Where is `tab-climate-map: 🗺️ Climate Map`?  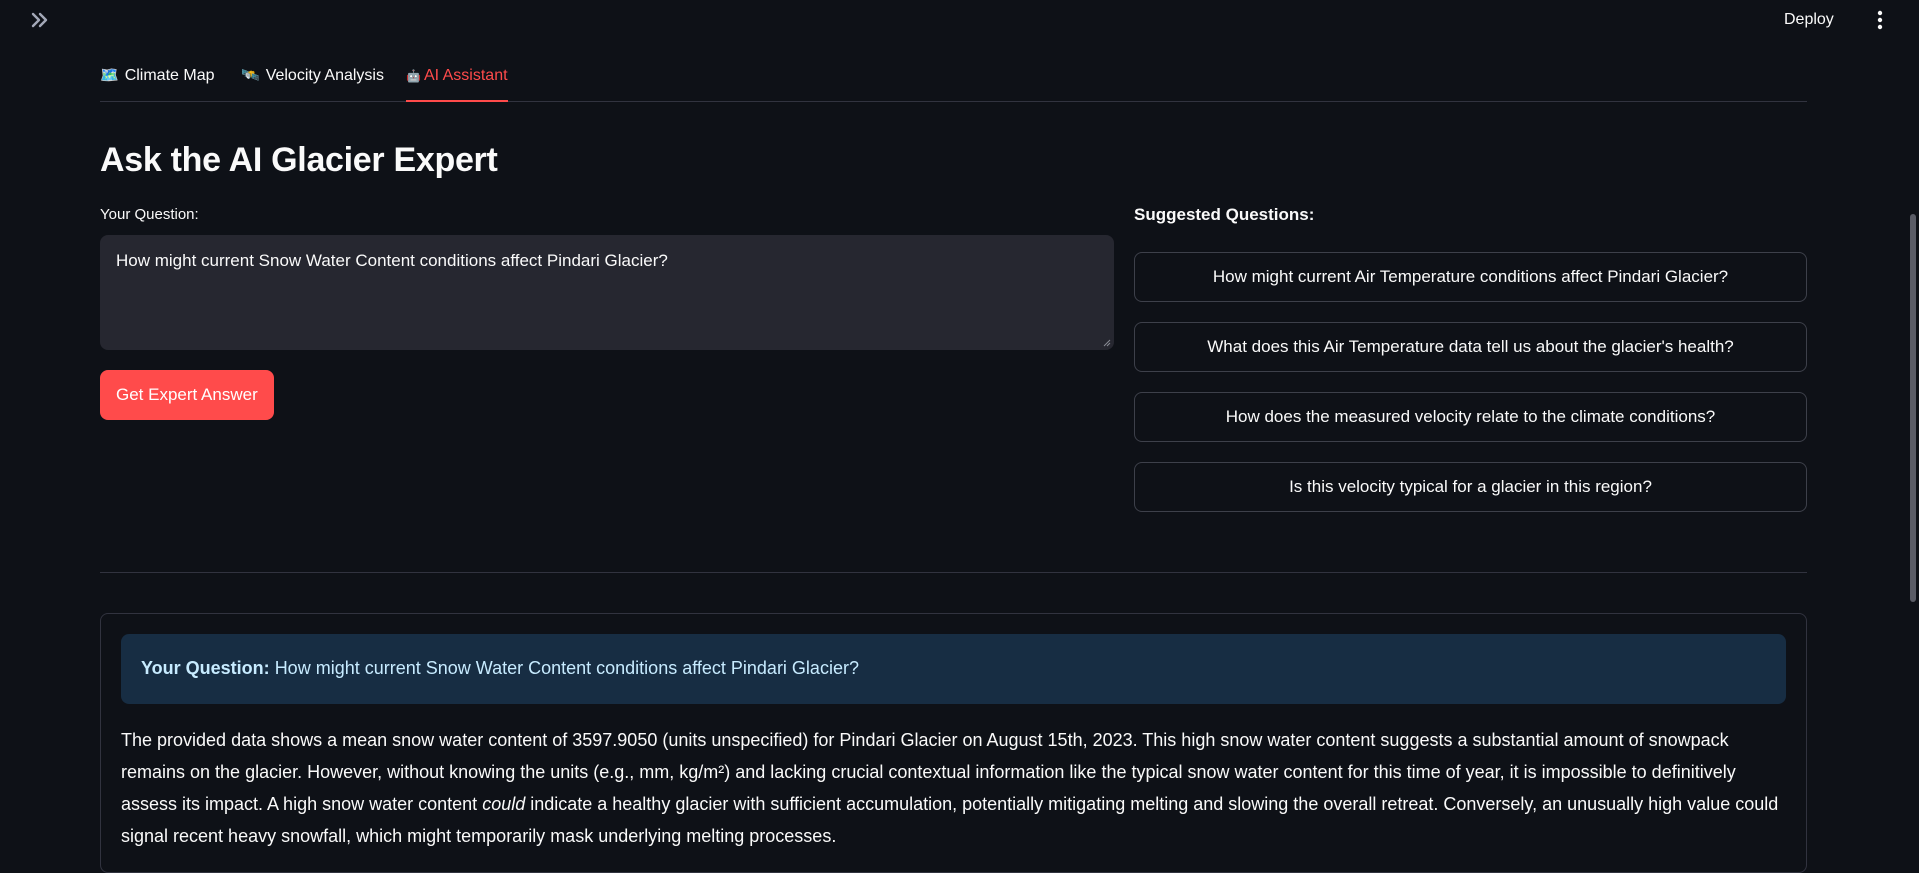
tab-climate-map: 🗺️ Climate Map is located at coordinates (157, 80).